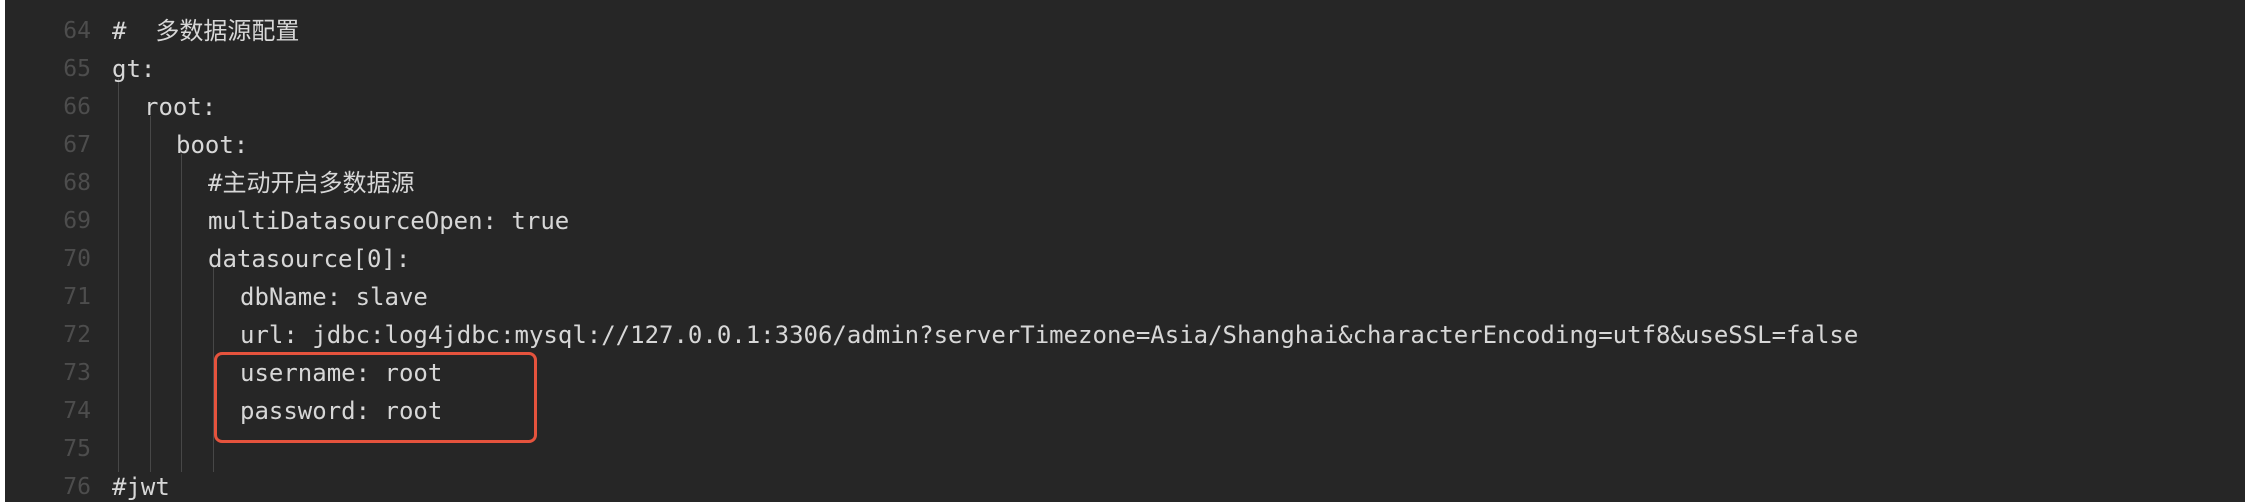 This screenshot has height=502, width=2250. What do you see at coordinates (309, 259) in the screenshot?
I see `code-text: datasource[0]:` at bounding box center [309, 259].